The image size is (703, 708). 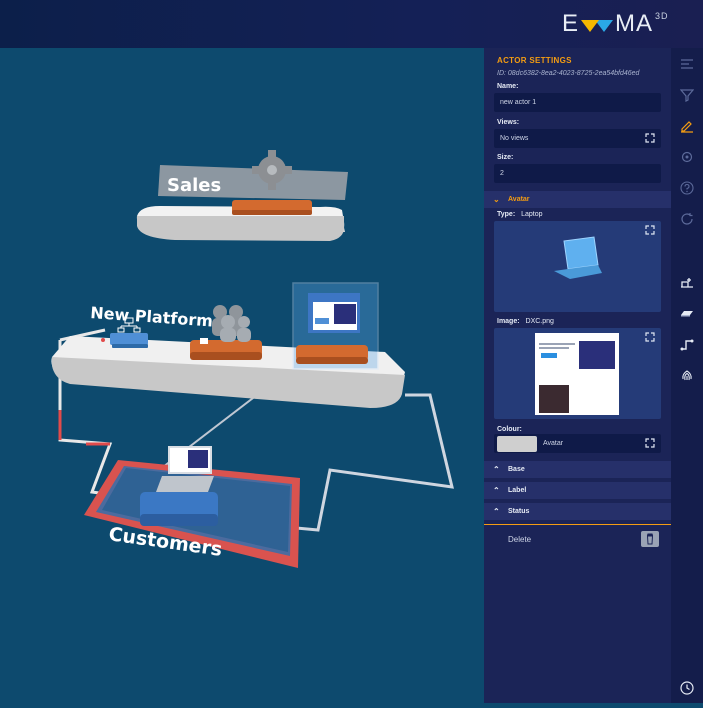 I want to click on avatar-section-header: ⌄ Avatar, so click(x=577, y=199).